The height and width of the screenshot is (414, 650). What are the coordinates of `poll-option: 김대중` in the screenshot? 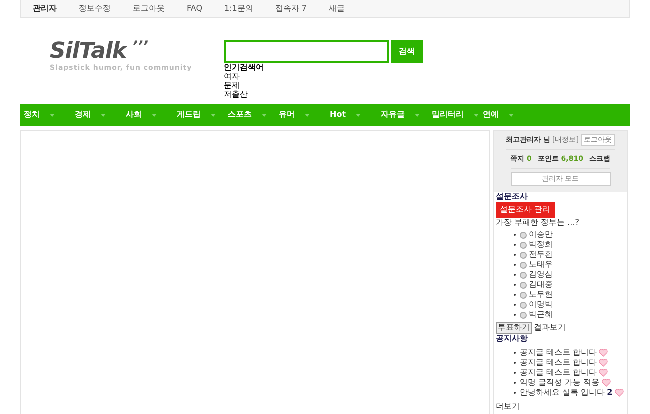 It's located at (541, 285).